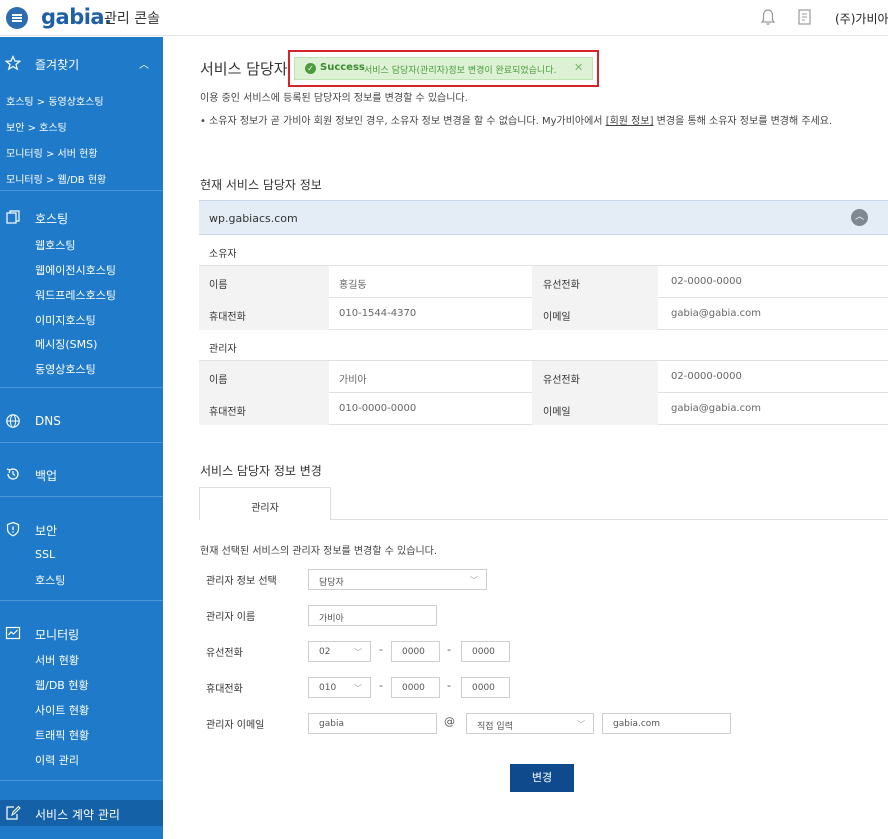 The height and width of the screenshot is (839, 888). I want to click on sidebar-backup-header: 백업, so click(81, 475).